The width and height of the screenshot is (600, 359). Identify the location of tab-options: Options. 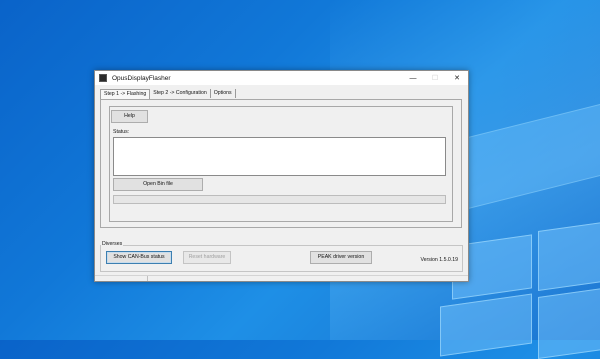
(223, 93).